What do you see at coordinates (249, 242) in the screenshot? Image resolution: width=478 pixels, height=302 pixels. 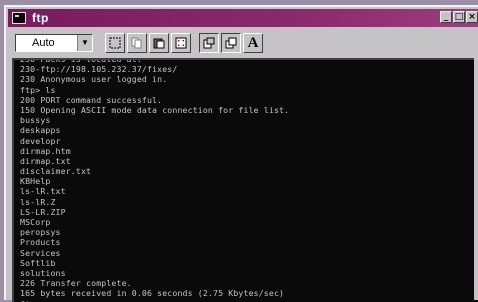 I see `terminal-line: Products` at bounding box center [249, 242].